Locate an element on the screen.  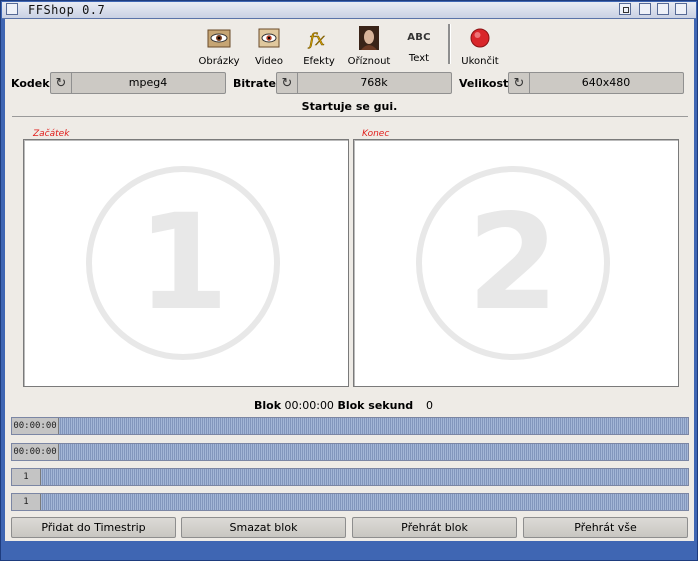
blok-time: 00:00:00 is located at coordinates (309, 405).